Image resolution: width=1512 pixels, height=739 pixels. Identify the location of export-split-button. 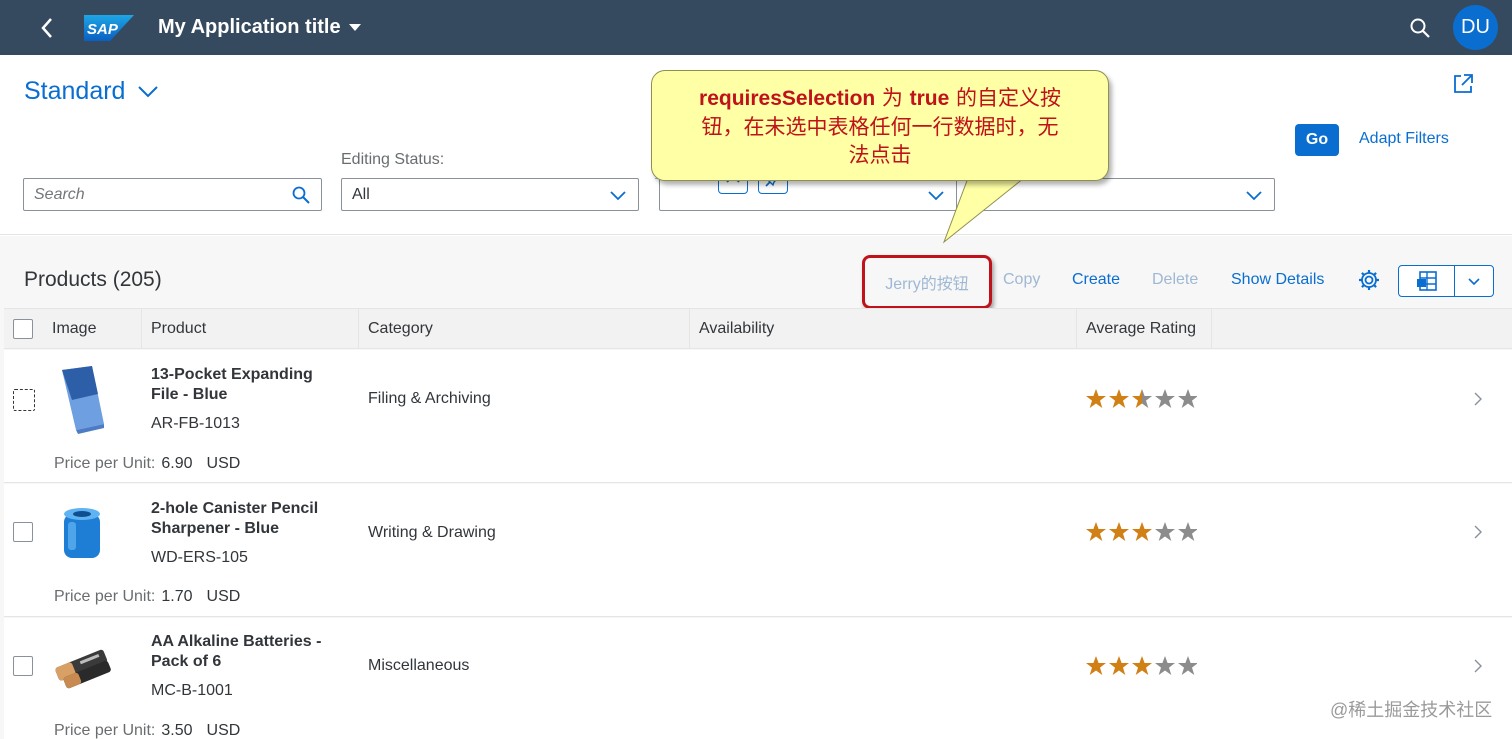
(1446, 281).